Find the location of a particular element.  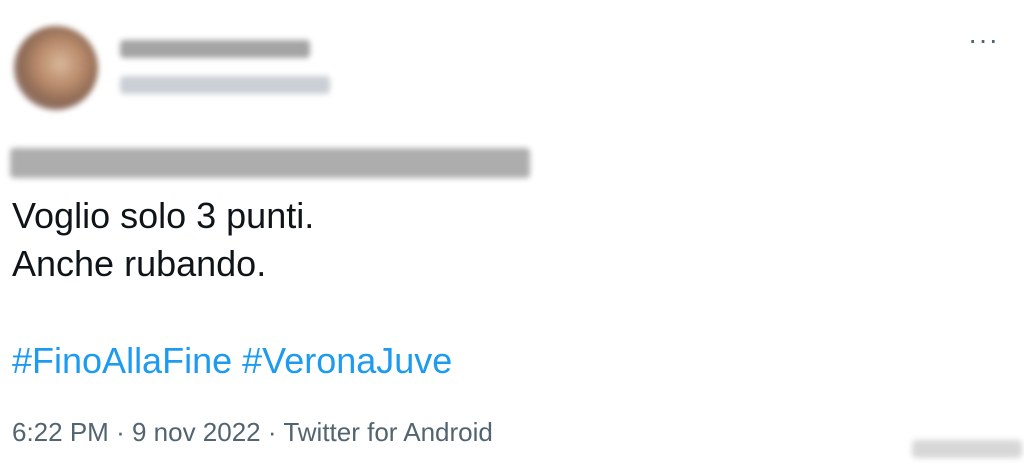

tweet-line: Anche rubando. is located at coordinates (139, 263).